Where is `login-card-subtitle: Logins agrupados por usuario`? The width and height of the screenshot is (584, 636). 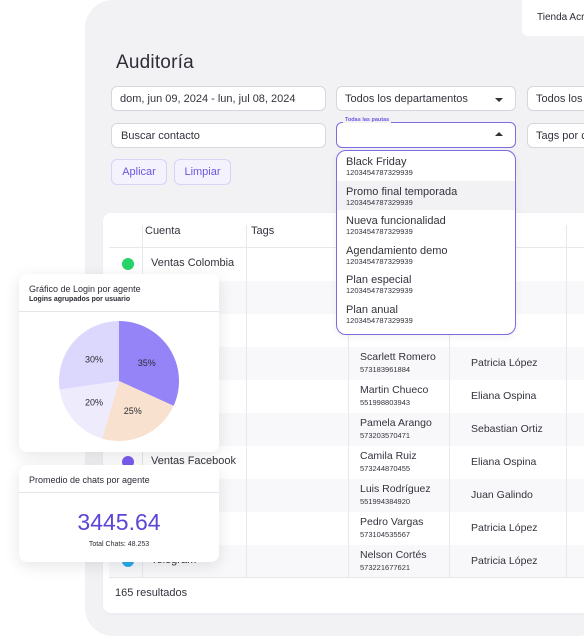
login-card-subtitle: Logins agrupados por usuario is located at coordinates (80, 299).